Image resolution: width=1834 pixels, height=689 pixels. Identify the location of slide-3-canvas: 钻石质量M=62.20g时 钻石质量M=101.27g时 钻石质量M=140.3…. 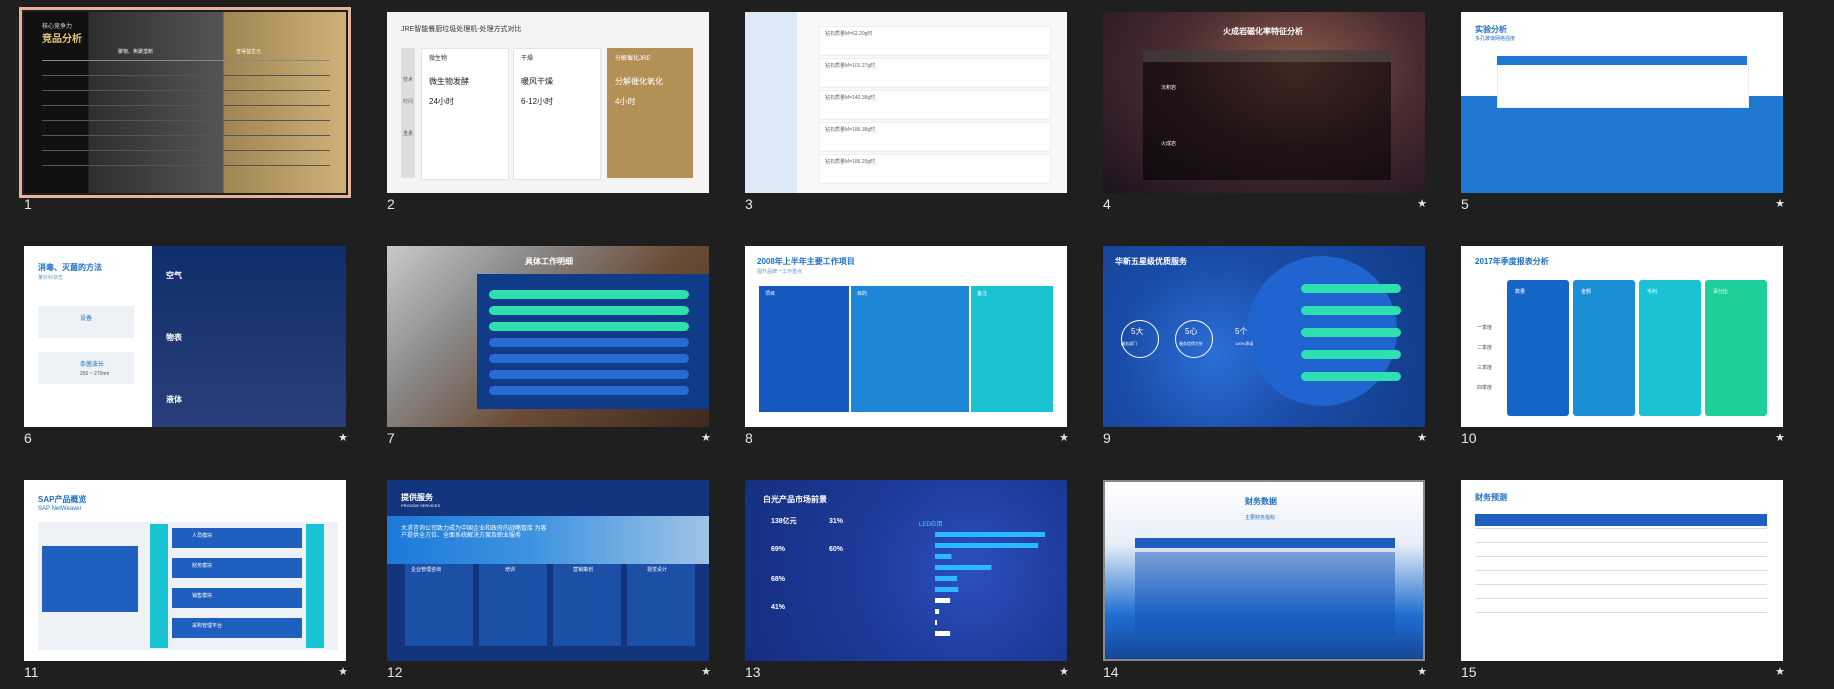
(906, 102).